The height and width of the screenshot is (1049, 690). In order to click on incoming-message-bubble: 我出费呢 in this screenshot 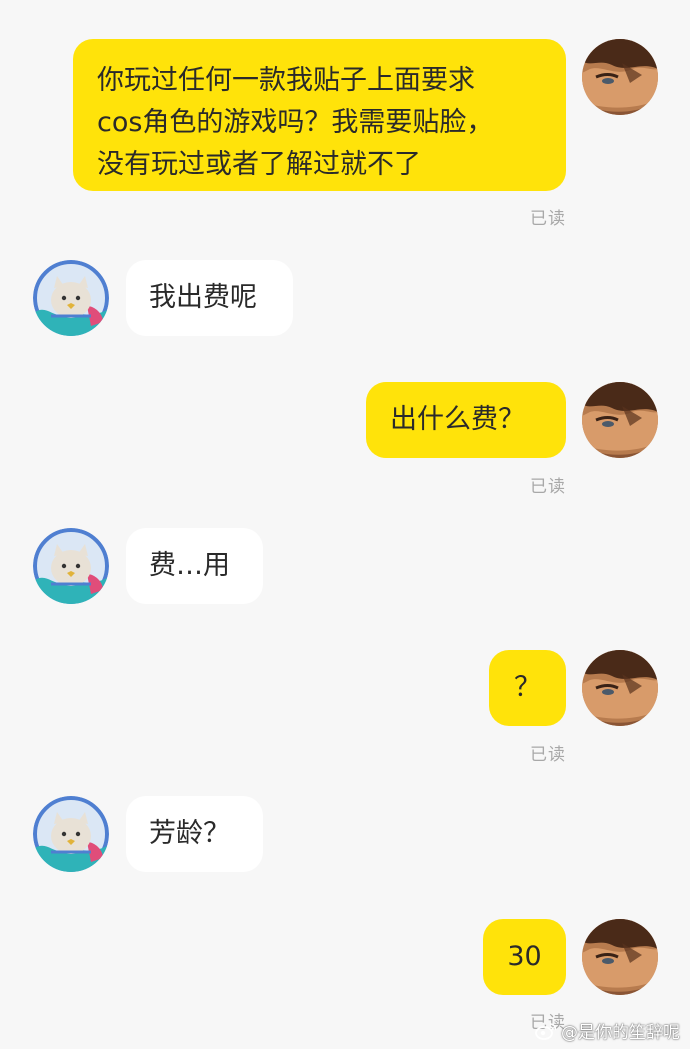, I will do `click(209, 298)`.